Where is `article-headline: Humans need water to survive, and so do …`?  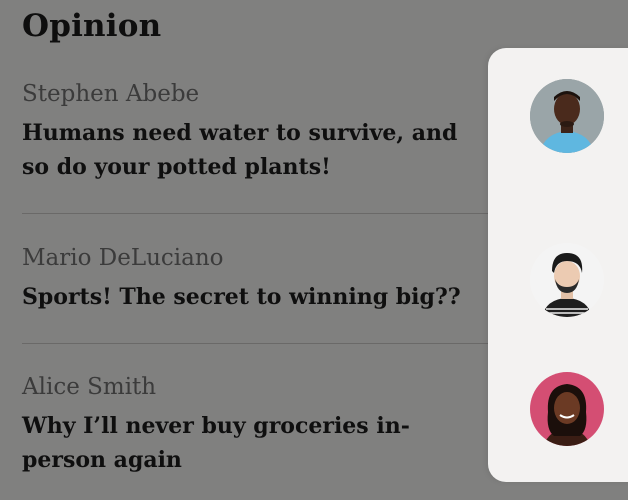 article-headline: Humans need water to survive, and so do … is located at coordinates (257, 150).